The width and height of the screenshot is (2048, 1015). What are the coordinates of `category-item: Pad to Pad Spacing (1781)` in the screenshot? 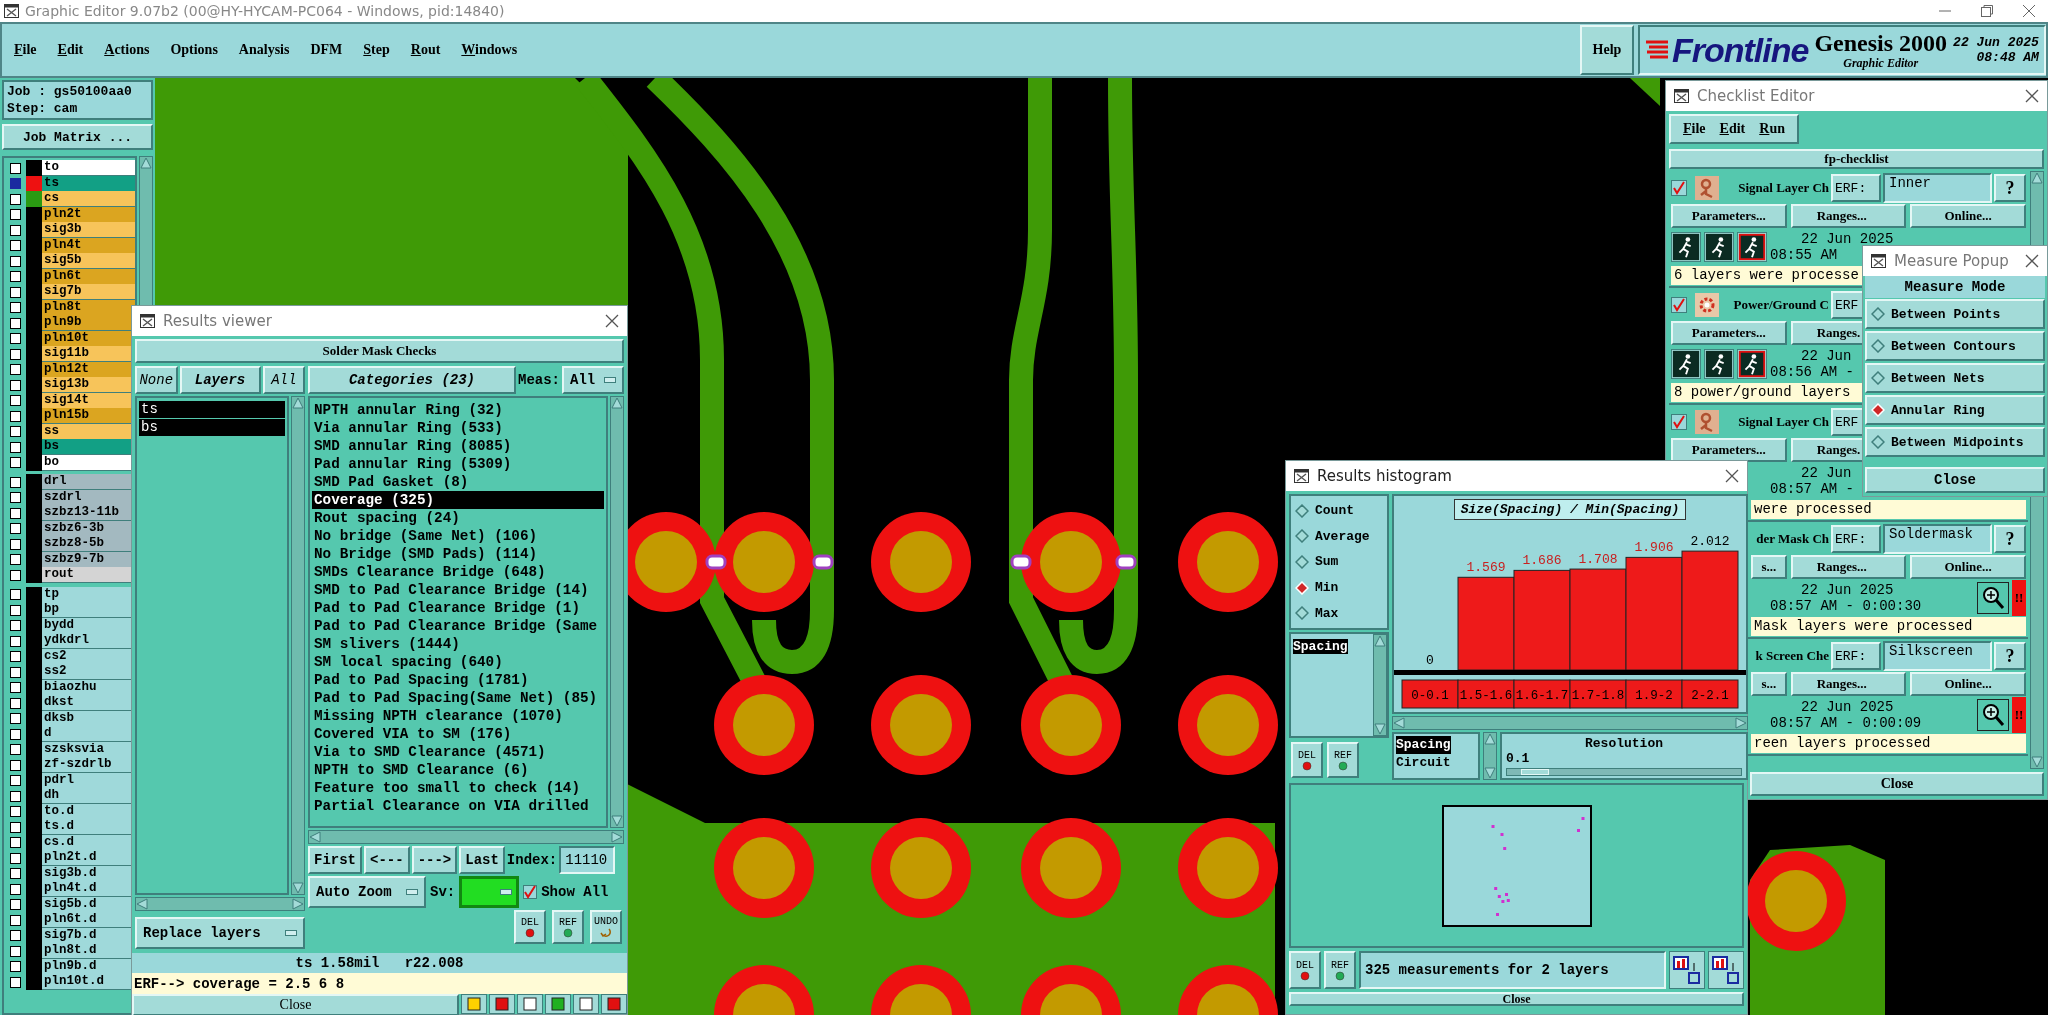 It's located at (420, 680).